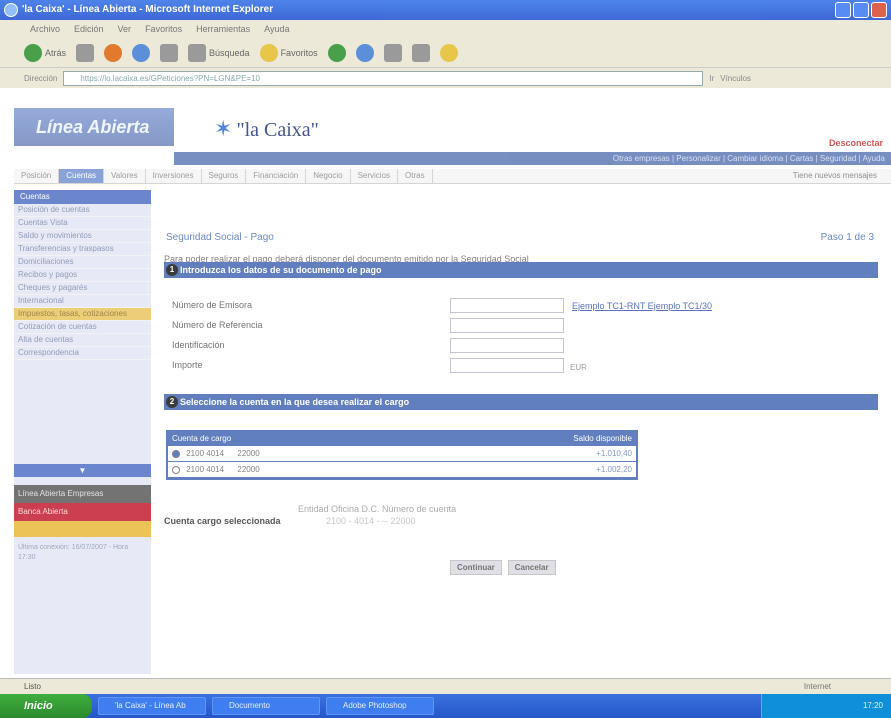 The image size is (891, 718). What do you see at coordinates (507, 325) in the screenshot?
I see `referencia-input` at bounding box center [507, 325].